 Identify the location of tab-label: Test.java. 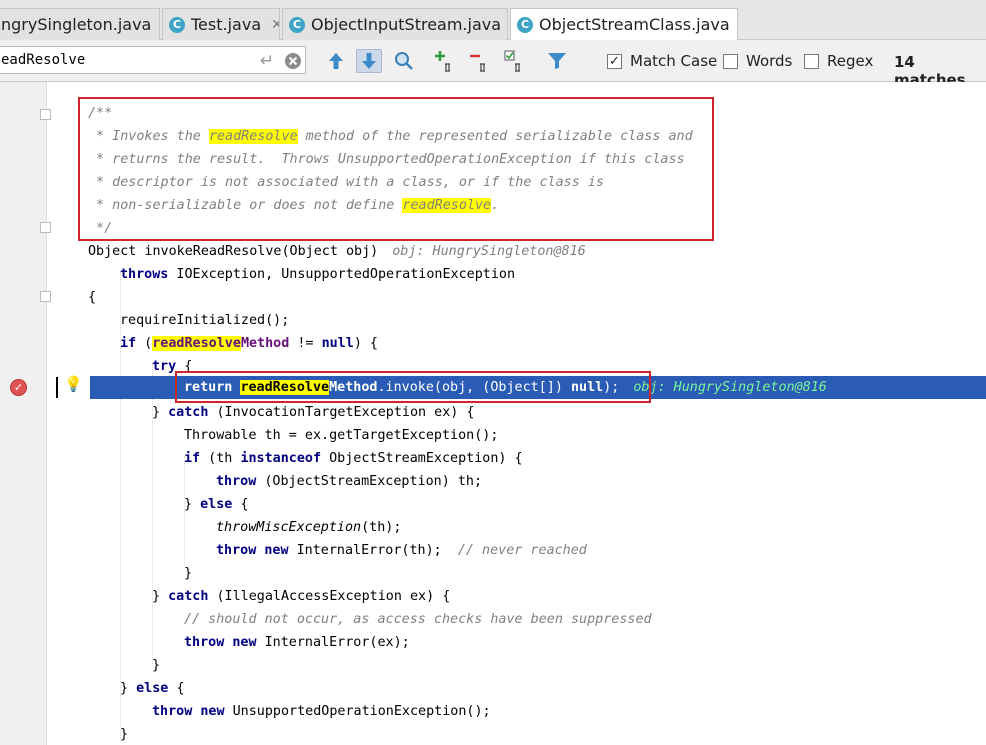
(226, 24).